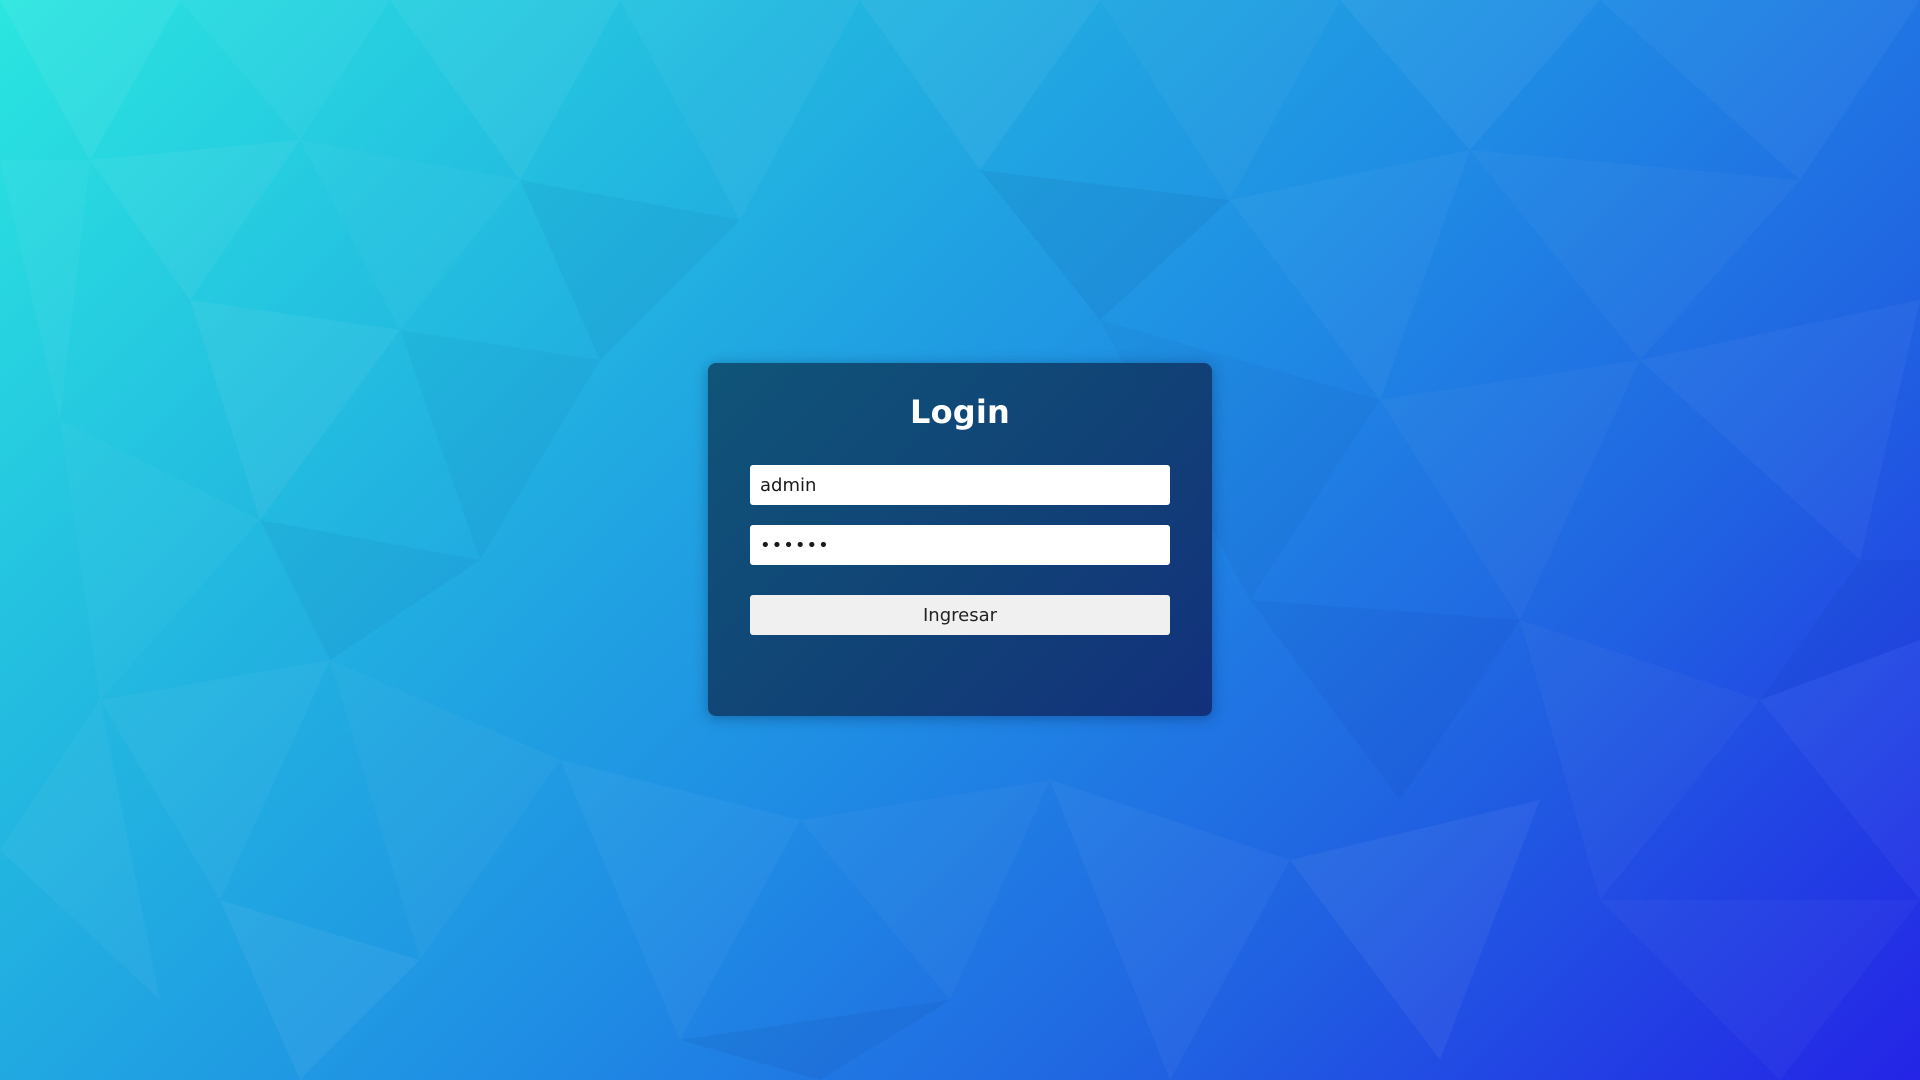 The image size is (1920, 1080). What do you see at coordinates (960, 545) in the screenshot?
I see `password-input` at bounding box center [960, 545].